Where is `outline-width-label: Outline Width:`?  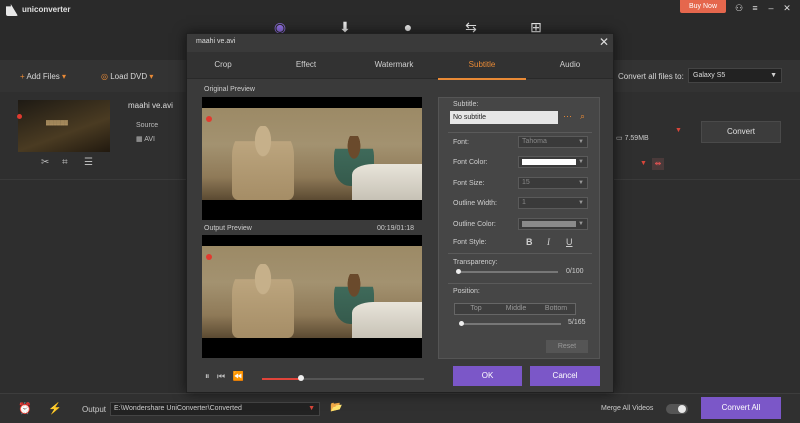 outline-width-label: Outline Width: is located at coordinates (475, 203).